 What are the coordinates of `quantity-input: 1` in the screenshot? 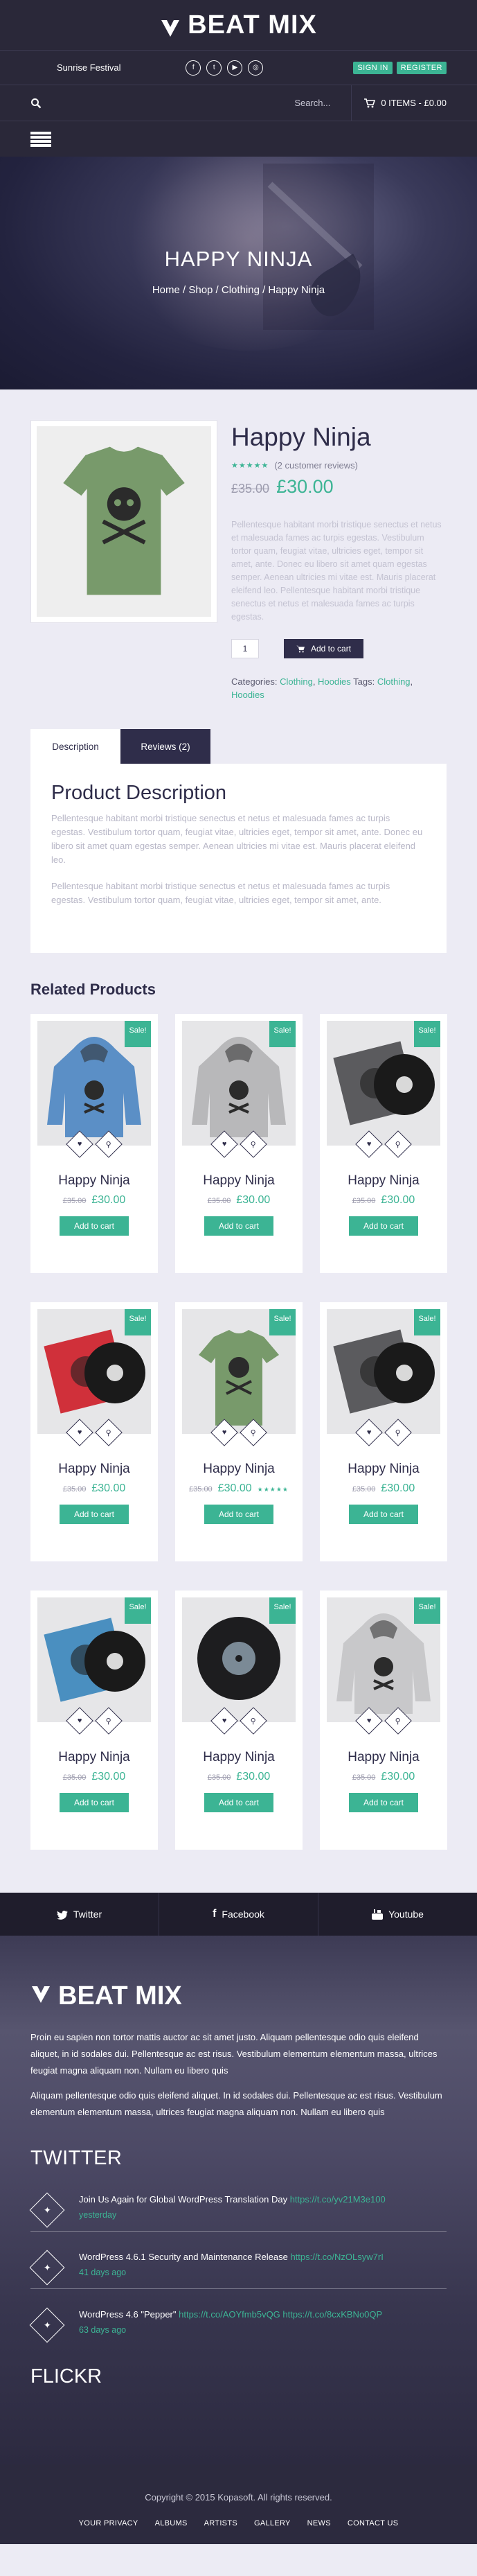 It's located at (245, 648).